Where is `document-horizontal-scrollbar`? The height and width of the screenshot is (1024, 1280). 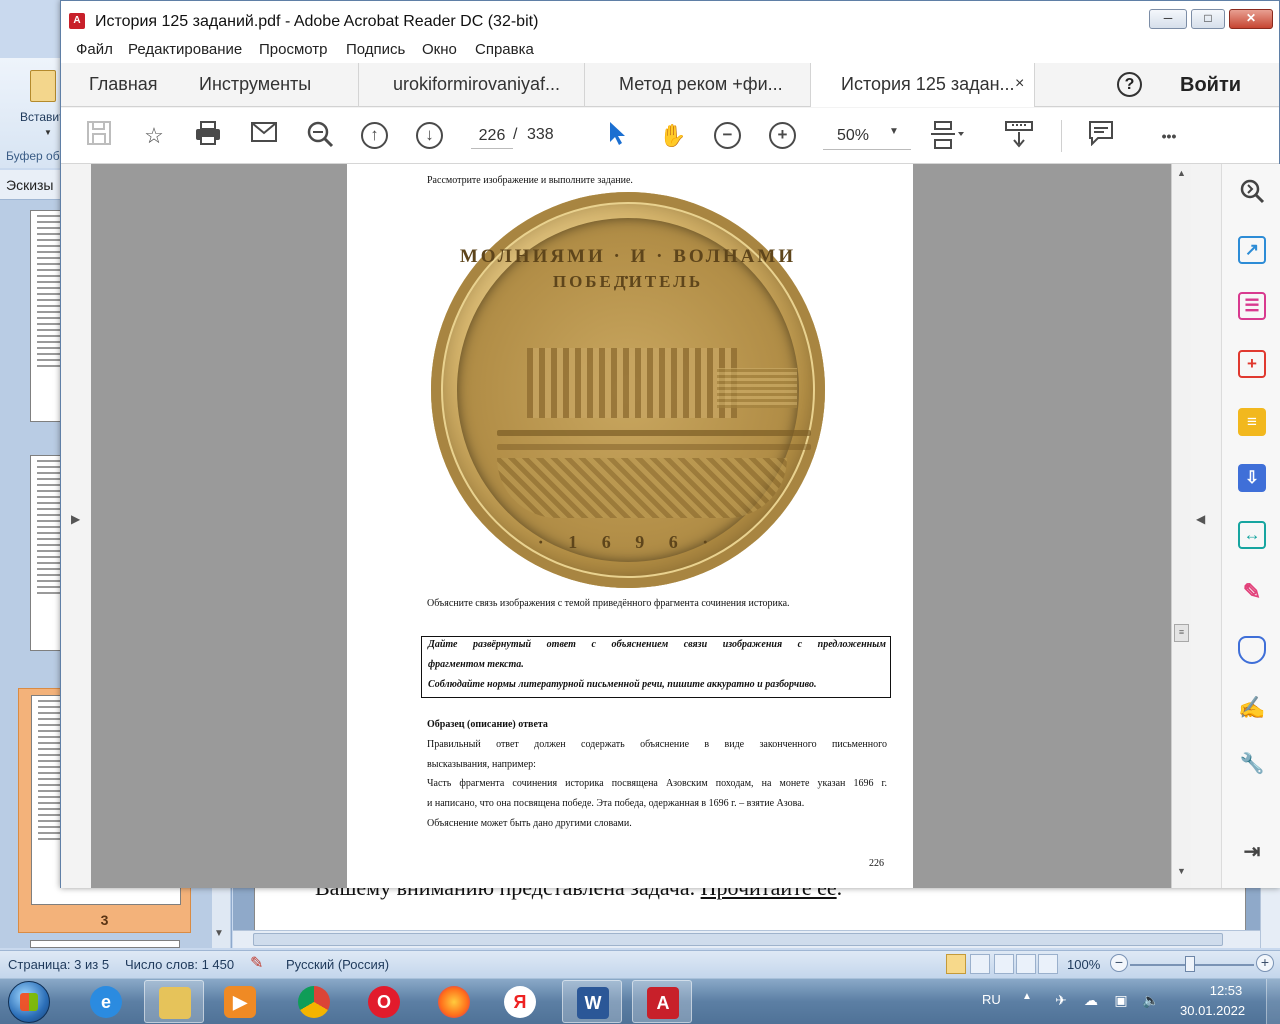 document-horizontal-scrollbar is located at coordinates (746, 939).